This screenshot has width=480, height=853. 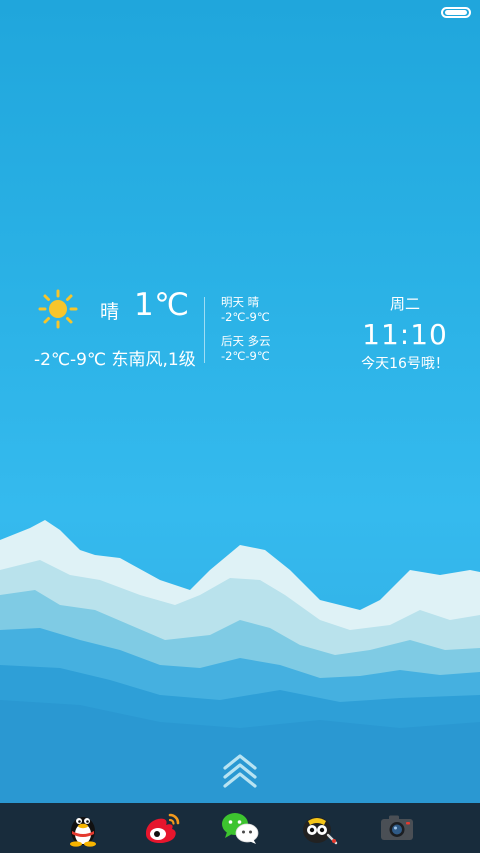 I want to click on battery-indicator, so click(x=456, y=12).